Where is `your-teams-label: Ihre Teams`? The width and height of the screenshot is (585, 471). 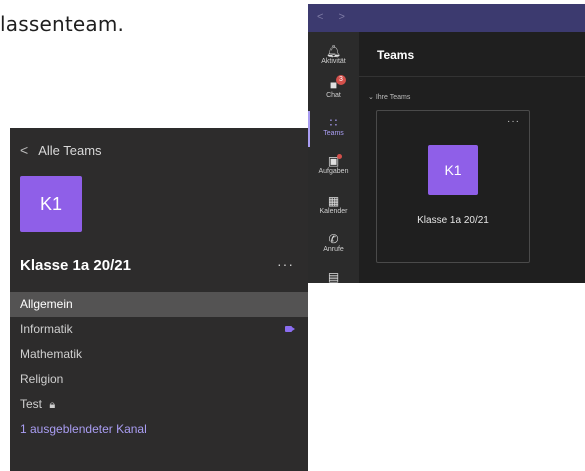 your-teams-label: Ihre Teams is located at coordinates (393, 97).